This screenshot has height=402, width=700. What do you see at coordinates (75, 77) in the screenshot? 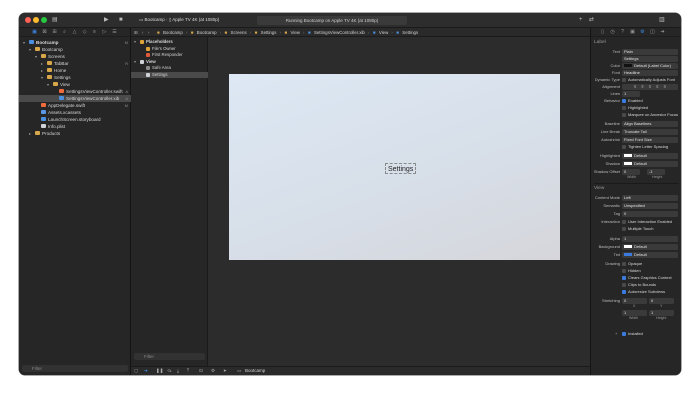
I see `nav-item-settings: ▾ Settings` at bounding box center [75, 77].